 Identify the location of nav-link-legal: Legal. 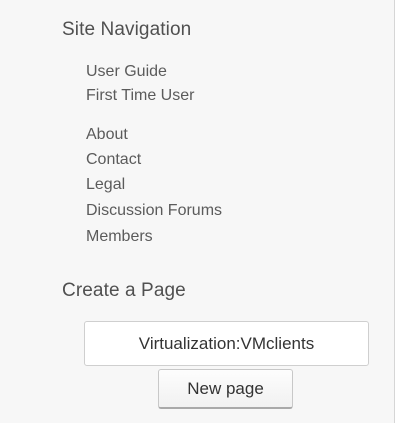
(105, 185).